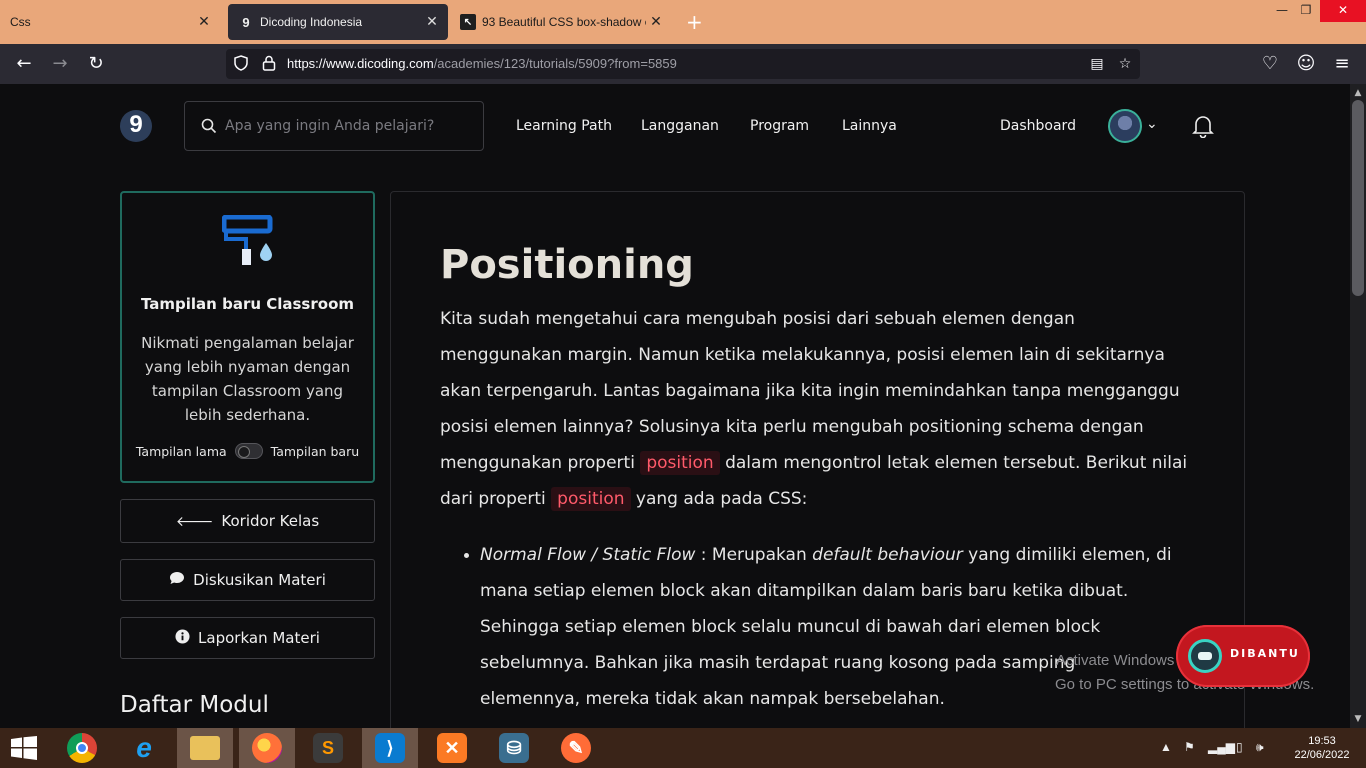  I want to click on pocket-icon: ♡, so click(1270, 64).